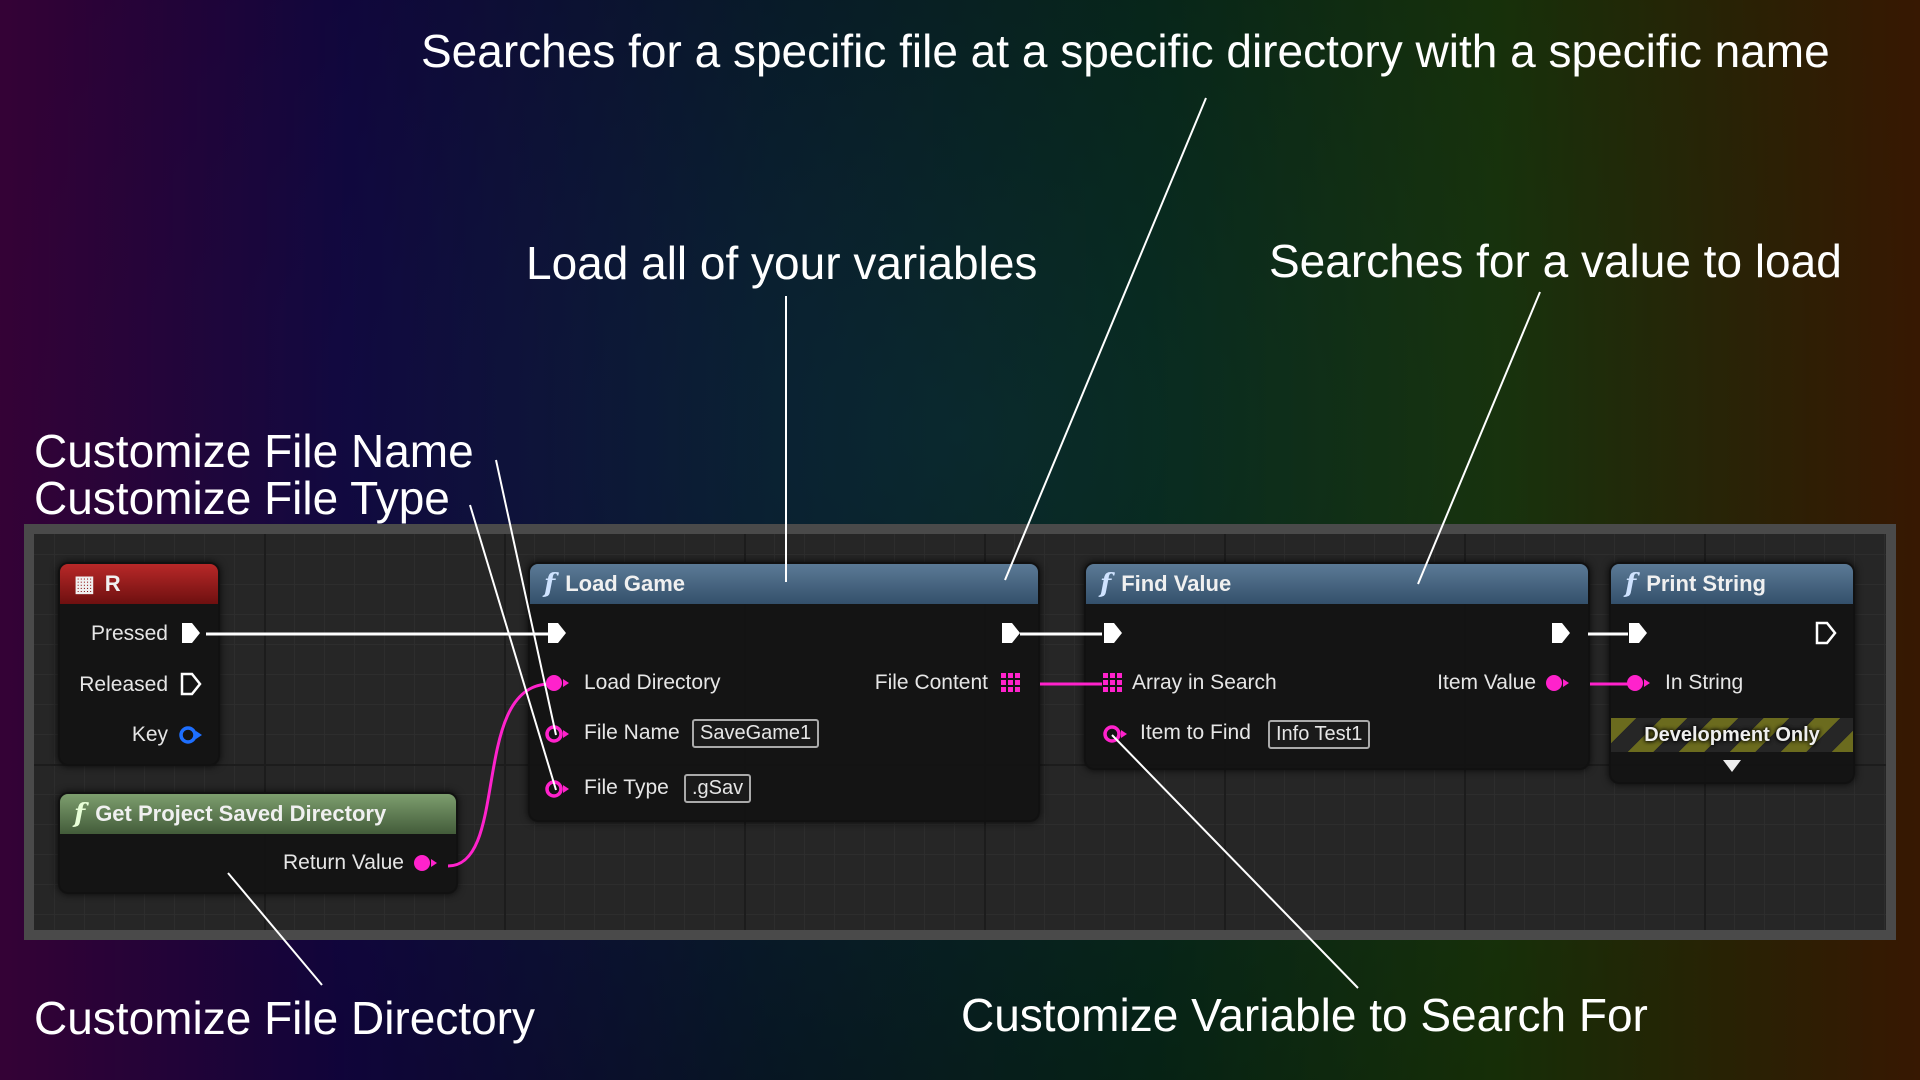  I want to click on callout-file-directory, so click(275, 929).